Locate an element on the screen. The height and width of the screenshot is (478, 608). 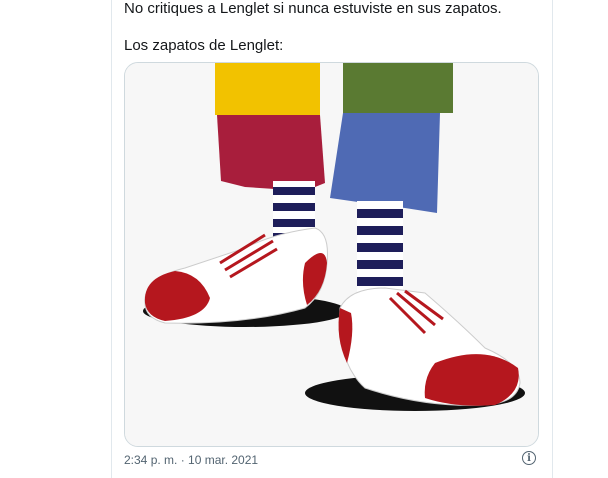
maroon-pant-segment is located at coordinates (271, 153).